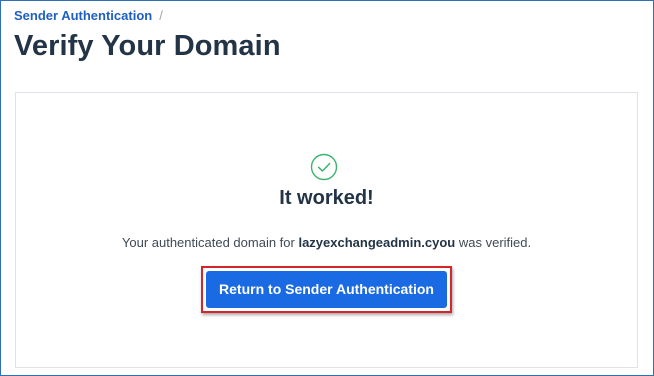 Image resolution: width=654 pixels, height=376 pixels. What do you see at coordinates (377, 242) in the screenshot?
I see `verified-domain: lazyexchangeadmin.cyou` at bounding box center [377, 242].